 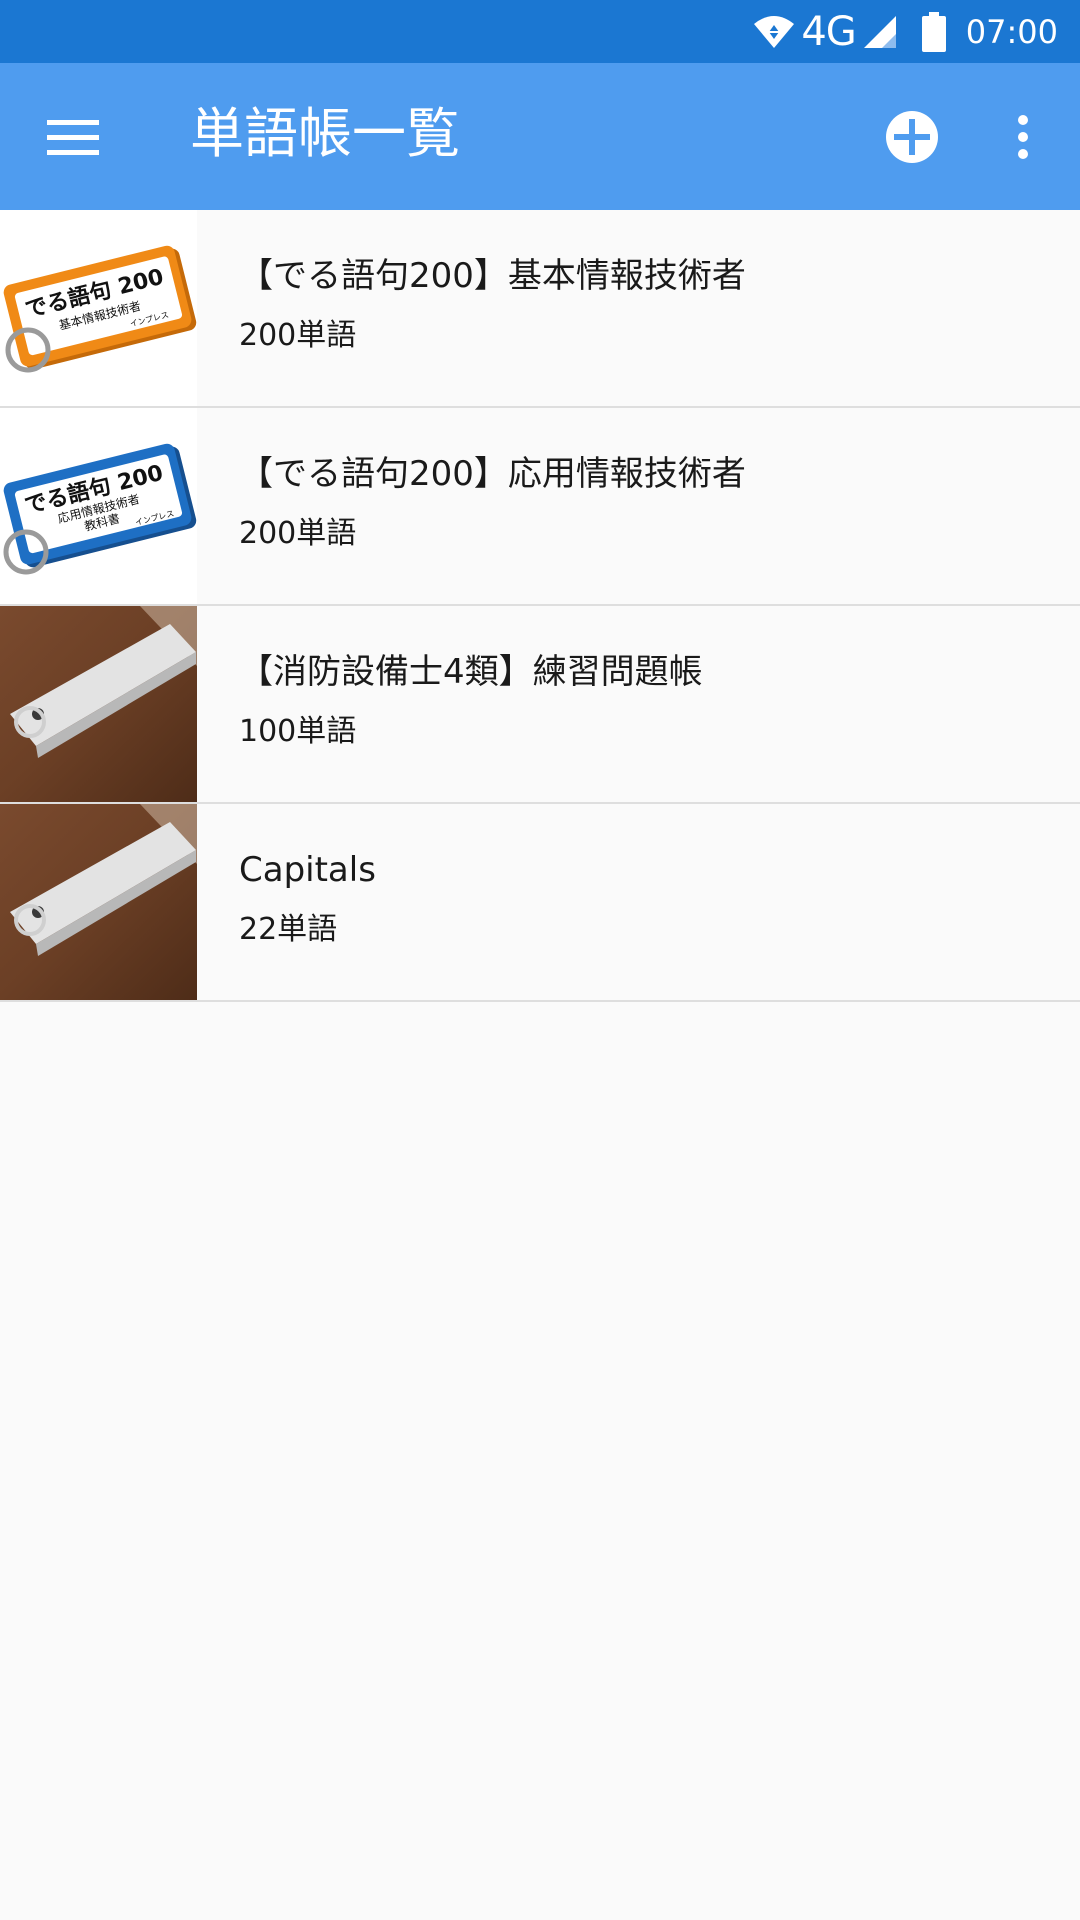 What do you see at coordinates (540, 136) in the screenshot?
I see `app-bar: 単語帳一覧` at bounding box center [540, 136].